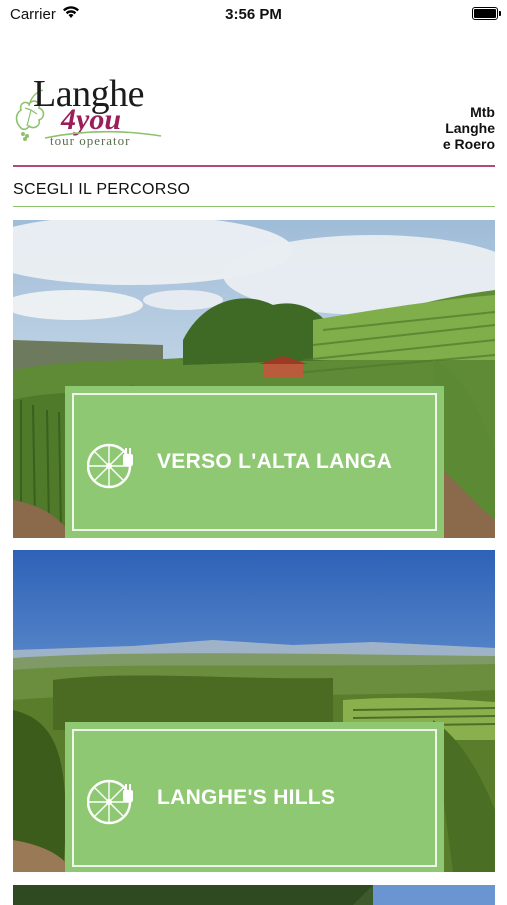 This screenshot has height=905, width=507. I want to click on app-title-line: e Roero, so click(468, 144).